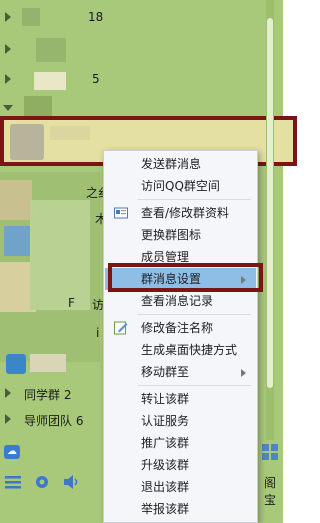 The width and height of the screenshot is (320, 523). Describe the element at coordinates (180, 213) in the screenshot. I see `menu-view-edit-info: 查看/修改群资料` at that location.